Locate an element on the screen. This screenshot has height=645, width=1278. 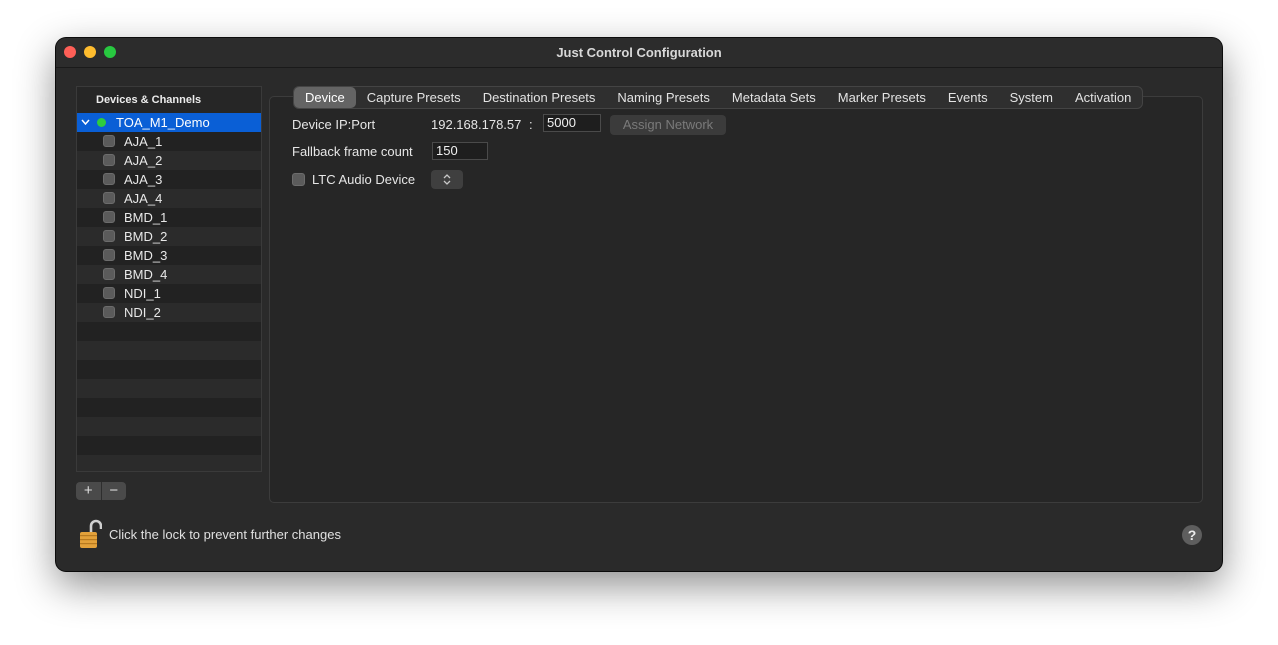
channel-label: AJA_3 is located at coordinates (143, 179).